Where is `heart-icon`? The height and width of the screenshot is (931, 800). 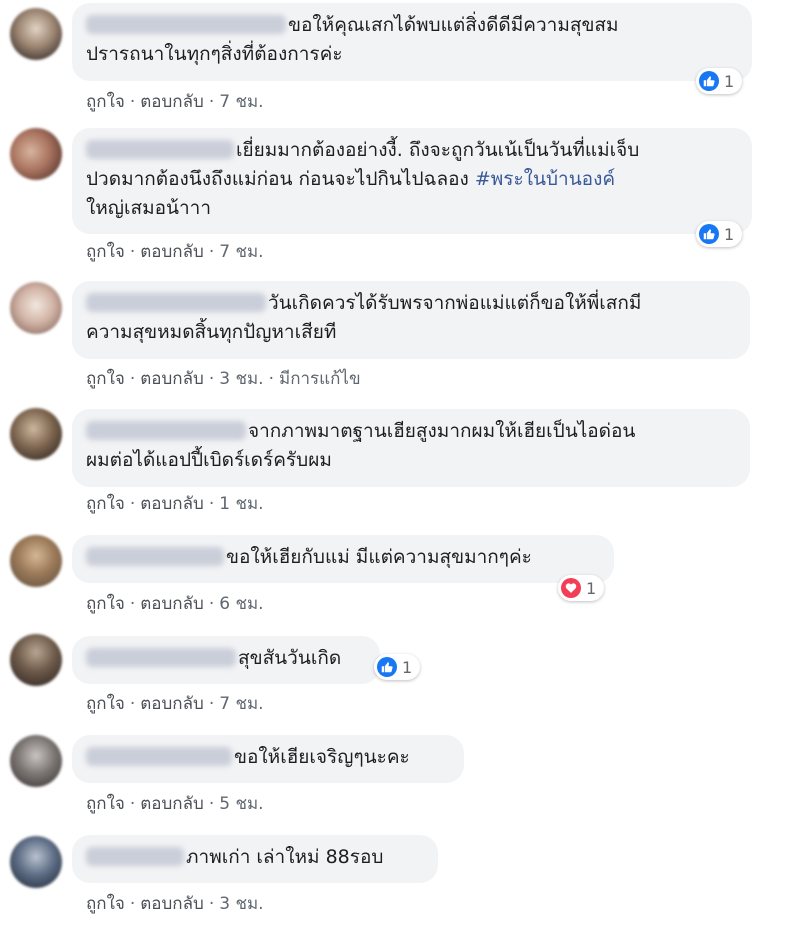
heart-icon is located at coordinates (571, 588).